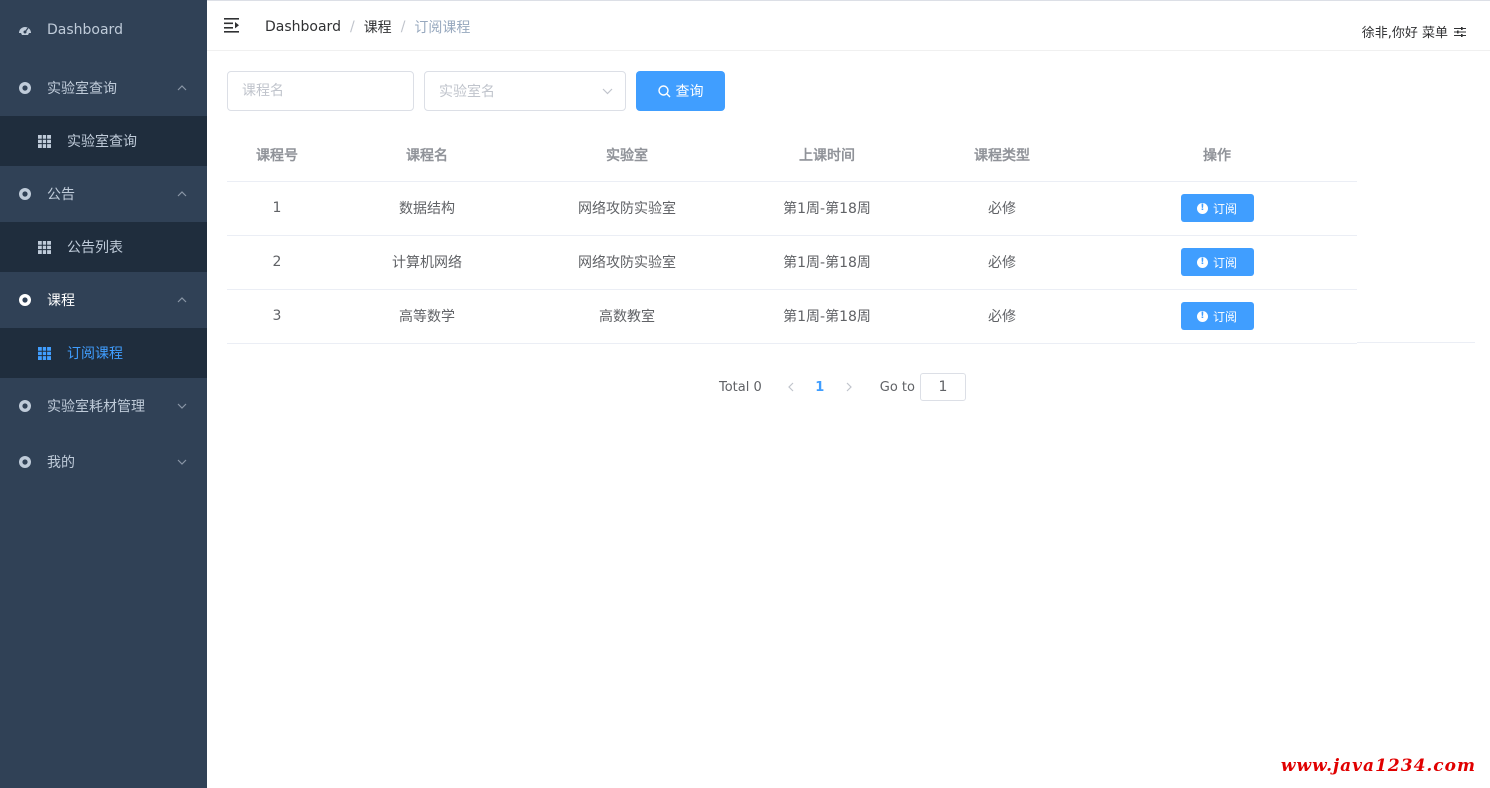  Describe the element at coordinates (525, 91) in the screenshot. I see `lab-name-select: 实验室名` at that location.